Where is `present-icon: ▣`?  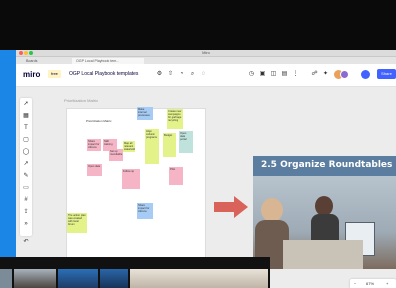
present-icon: ▣ is located at coordinates (262, 74).